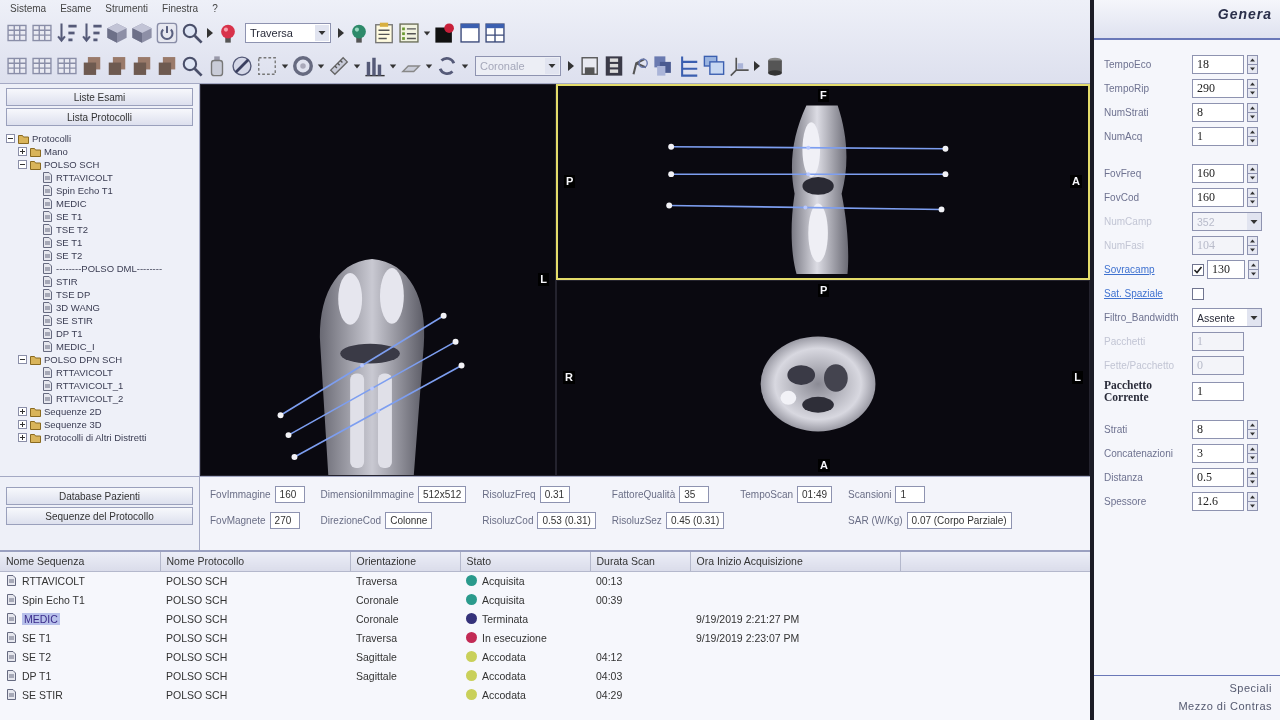  What do you see at coordinates (67, 281) in the screenshot?
I see `tree-item: STIR` at bounding box center [67, 281].